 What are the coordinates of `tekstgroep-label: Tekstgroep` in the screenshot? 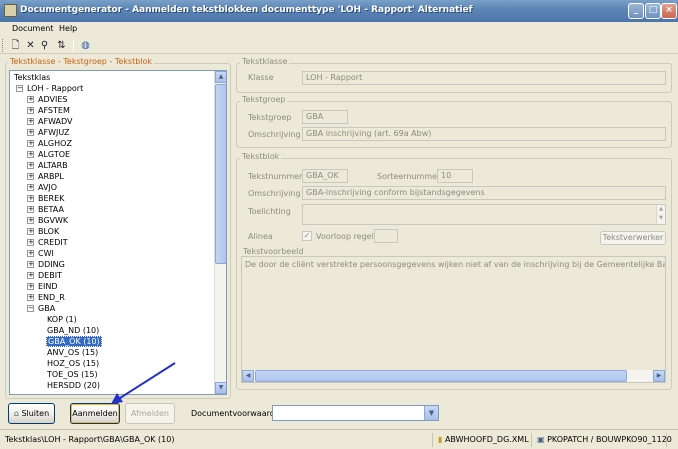 It's located at (270, 117).